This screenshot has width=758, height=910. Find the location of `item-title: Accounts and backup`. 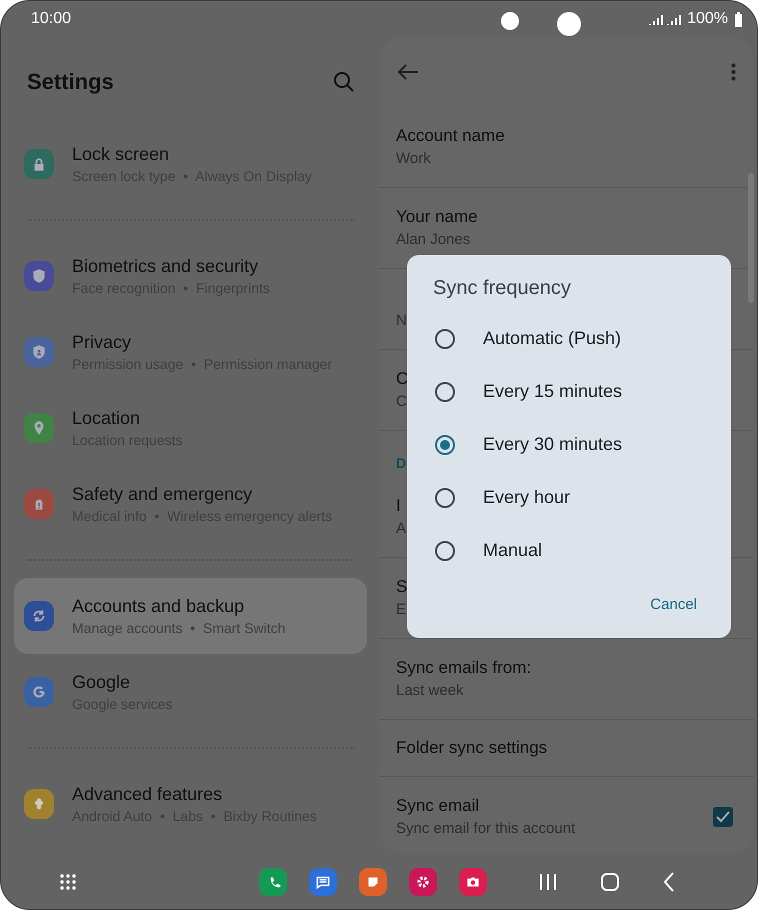

item-title: Accounts and backup is located at coordinates (159, 606).